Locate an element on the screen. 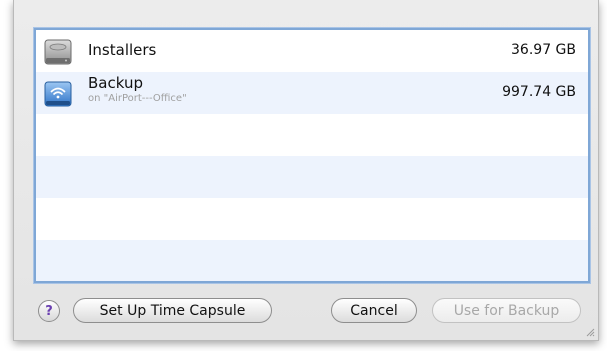 Image resolution: width=607 pixels, height=351 pixels. help-button: ? is located at coordinates (49, 311).